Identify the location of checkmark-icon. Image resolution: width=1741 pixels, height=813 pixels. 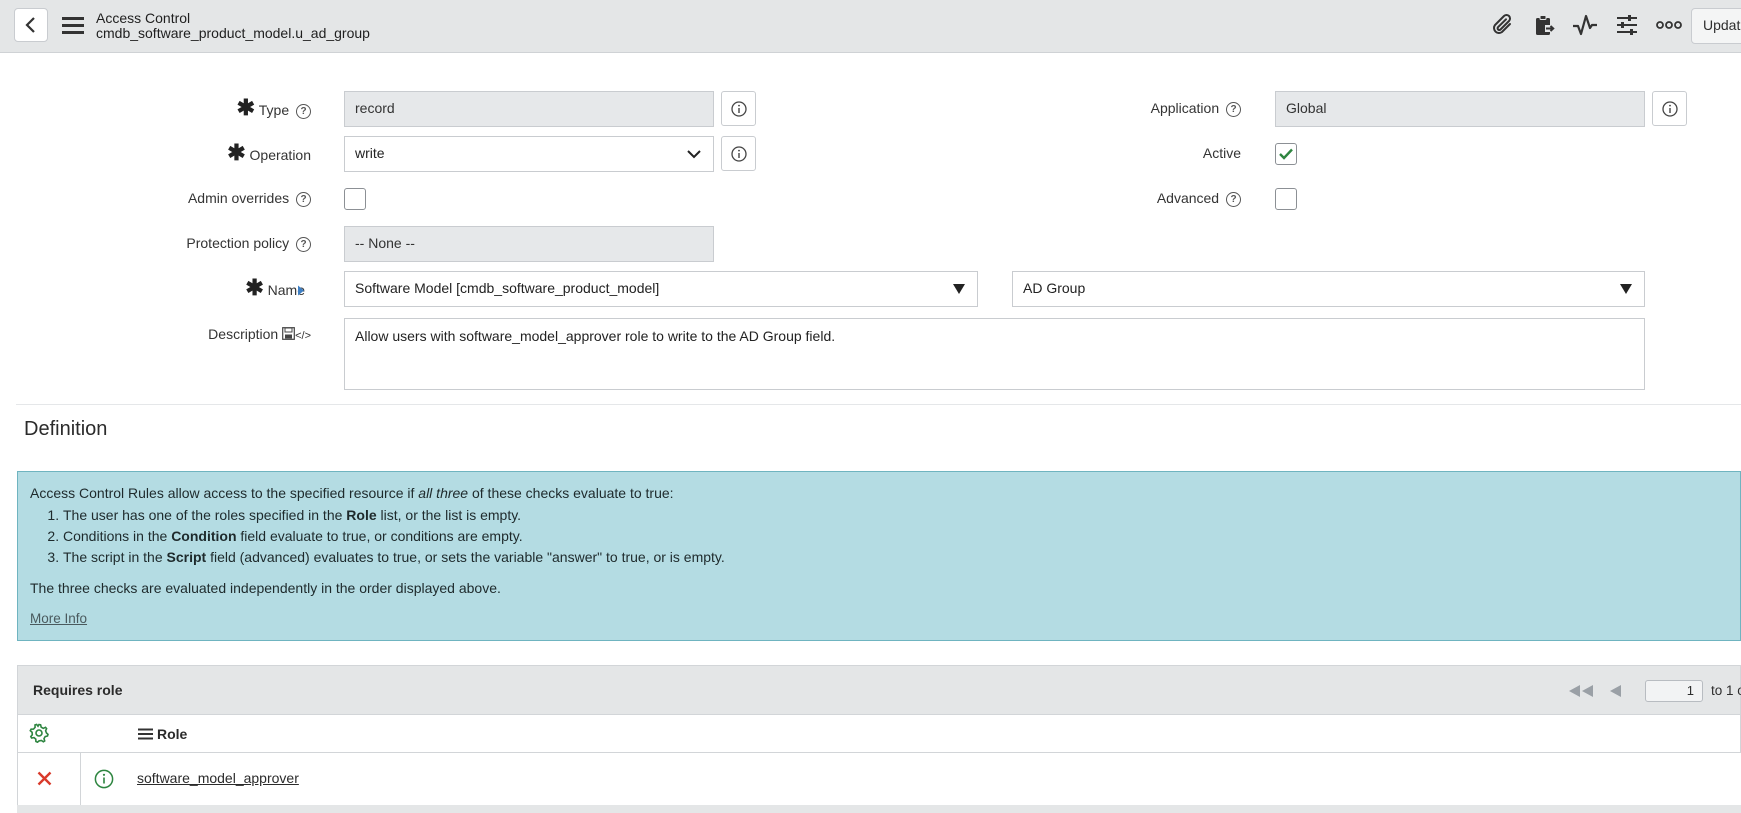
(1286, 154).